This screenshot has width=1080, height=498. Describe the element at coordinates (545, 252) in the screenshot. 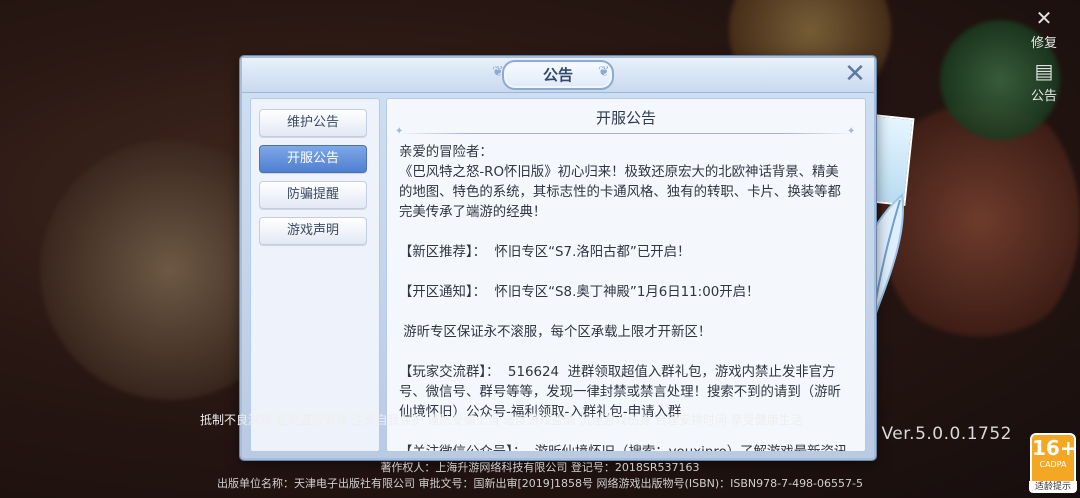

I see `paragraph-new-server: 【新区推荐】： 怀旧专区“S7.洛阳古都”已开启！` at that location.